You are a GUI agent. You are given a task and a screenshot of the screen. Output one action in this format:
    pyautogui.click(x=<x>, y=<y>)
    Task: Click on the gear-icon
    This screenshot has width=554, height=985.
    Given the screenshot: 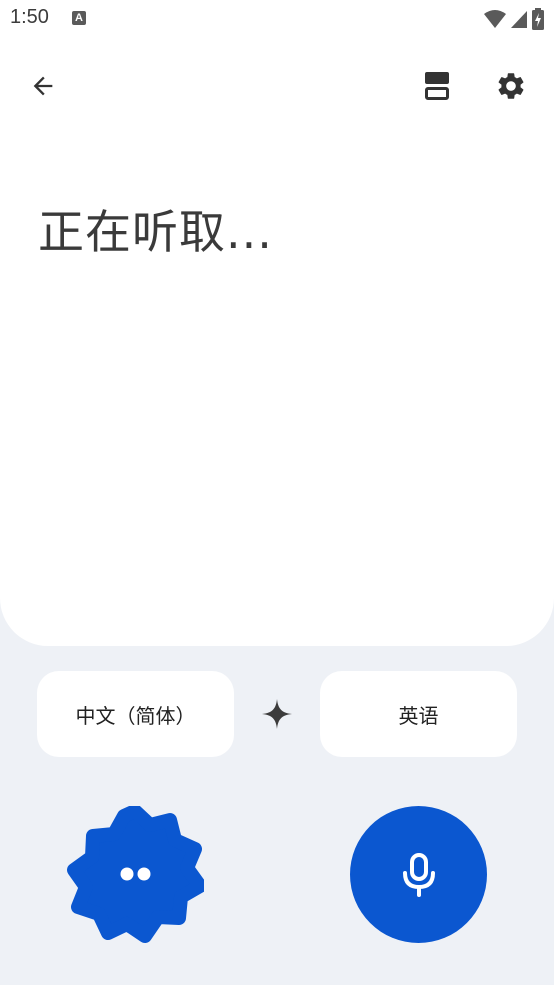 What is the action you would take?
    pyautogui.click(x=511, y=86)
    